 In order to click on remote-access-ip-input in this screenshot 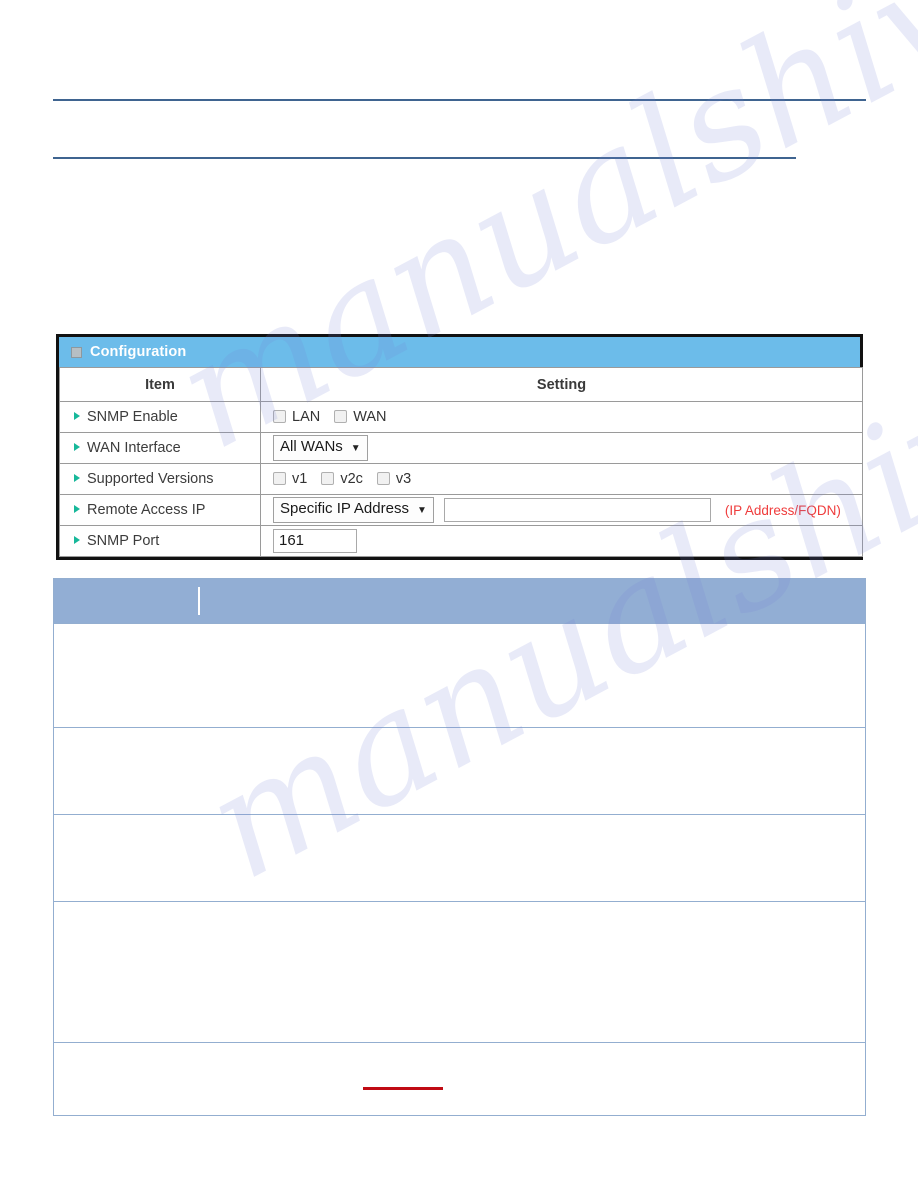, I will do `click(577, 510)`.